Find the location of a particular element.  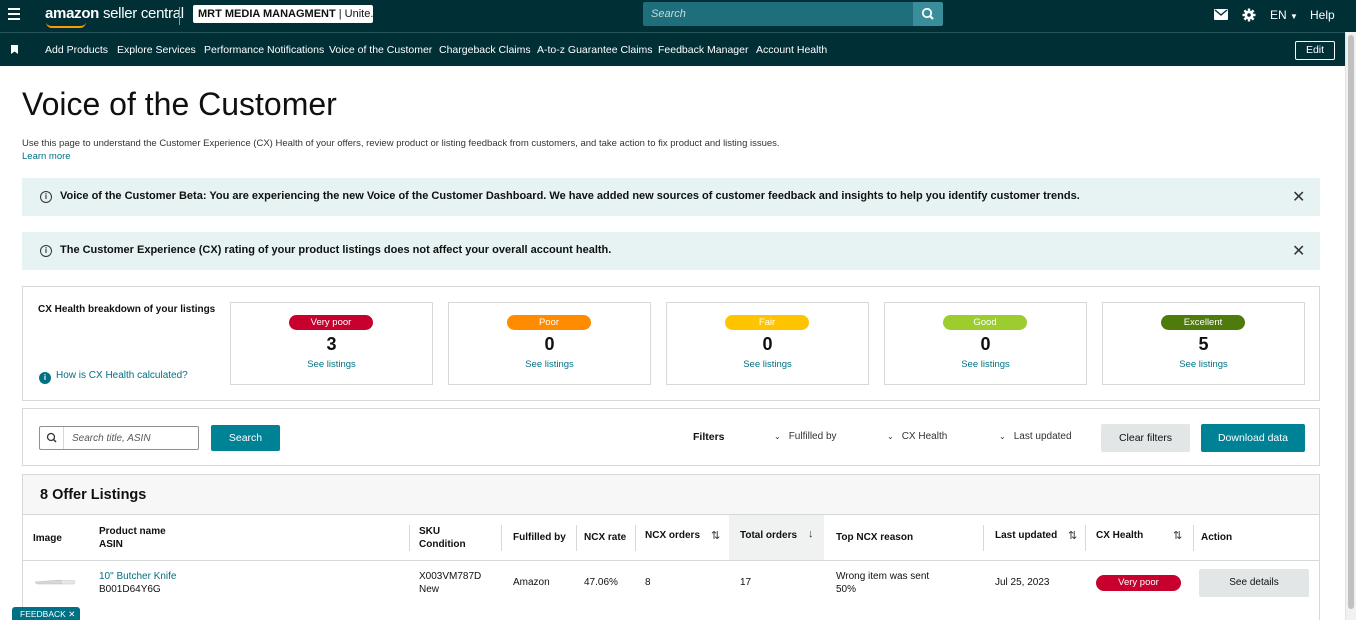

page-title: Voice of the Customer is located at coordinates (179, 104).